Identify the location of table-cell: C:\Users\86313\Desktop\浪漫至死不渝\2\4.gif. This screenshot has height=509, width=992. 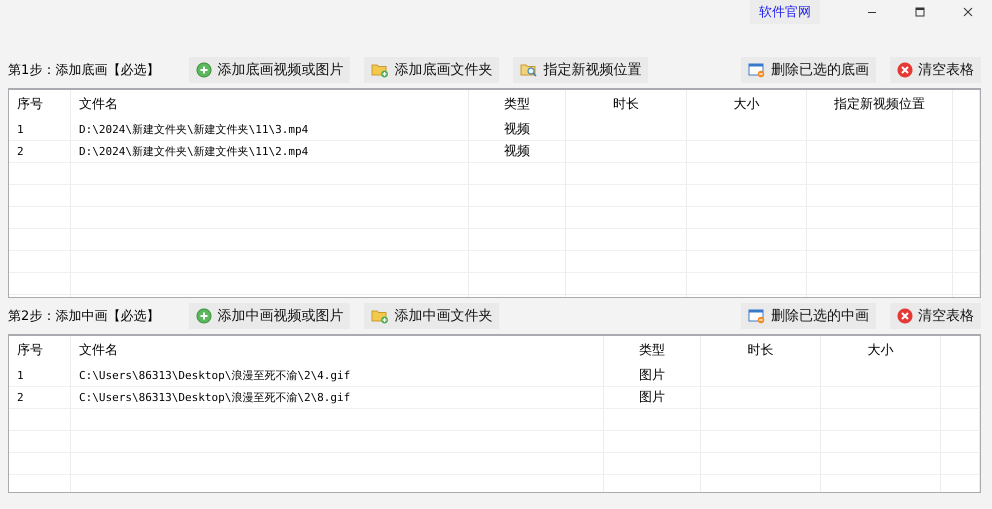
(337, 376).